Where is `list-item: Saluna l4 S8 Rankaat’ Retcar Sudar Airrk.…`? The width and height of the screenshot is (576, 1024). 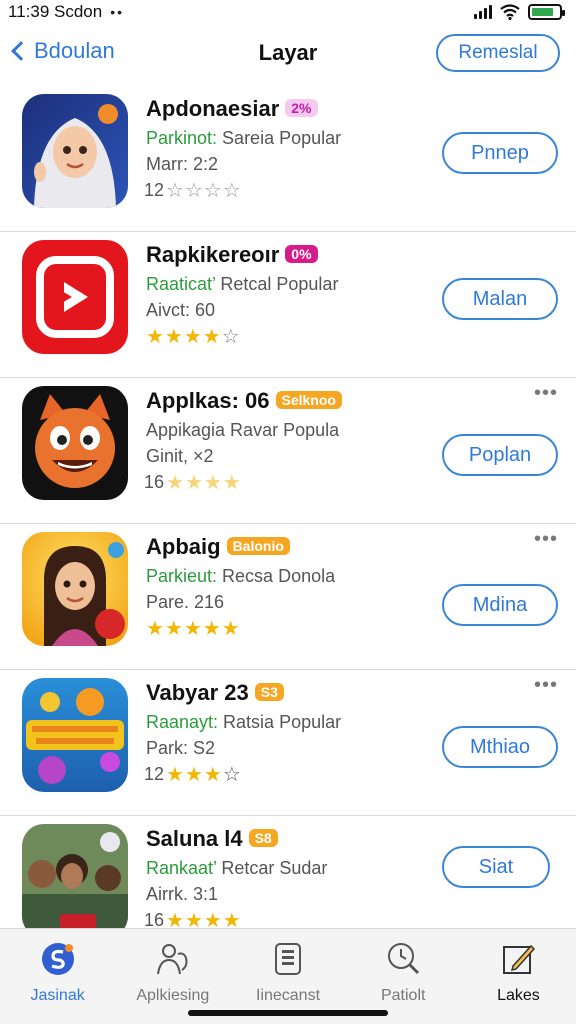 list-item: Saluna l4 S8 Rankaat’ Retcar Sudar Airrk.… is located at coordinates (288, 878).